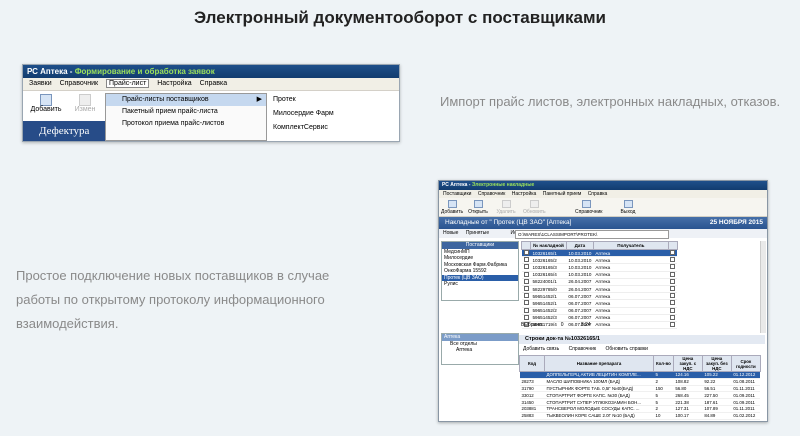 The width and height of the screenshot is (800, 436). Describe the element at coordinates (457, 194) in the screenshot. I see `menu-suppliers: Поставщики` at that location.